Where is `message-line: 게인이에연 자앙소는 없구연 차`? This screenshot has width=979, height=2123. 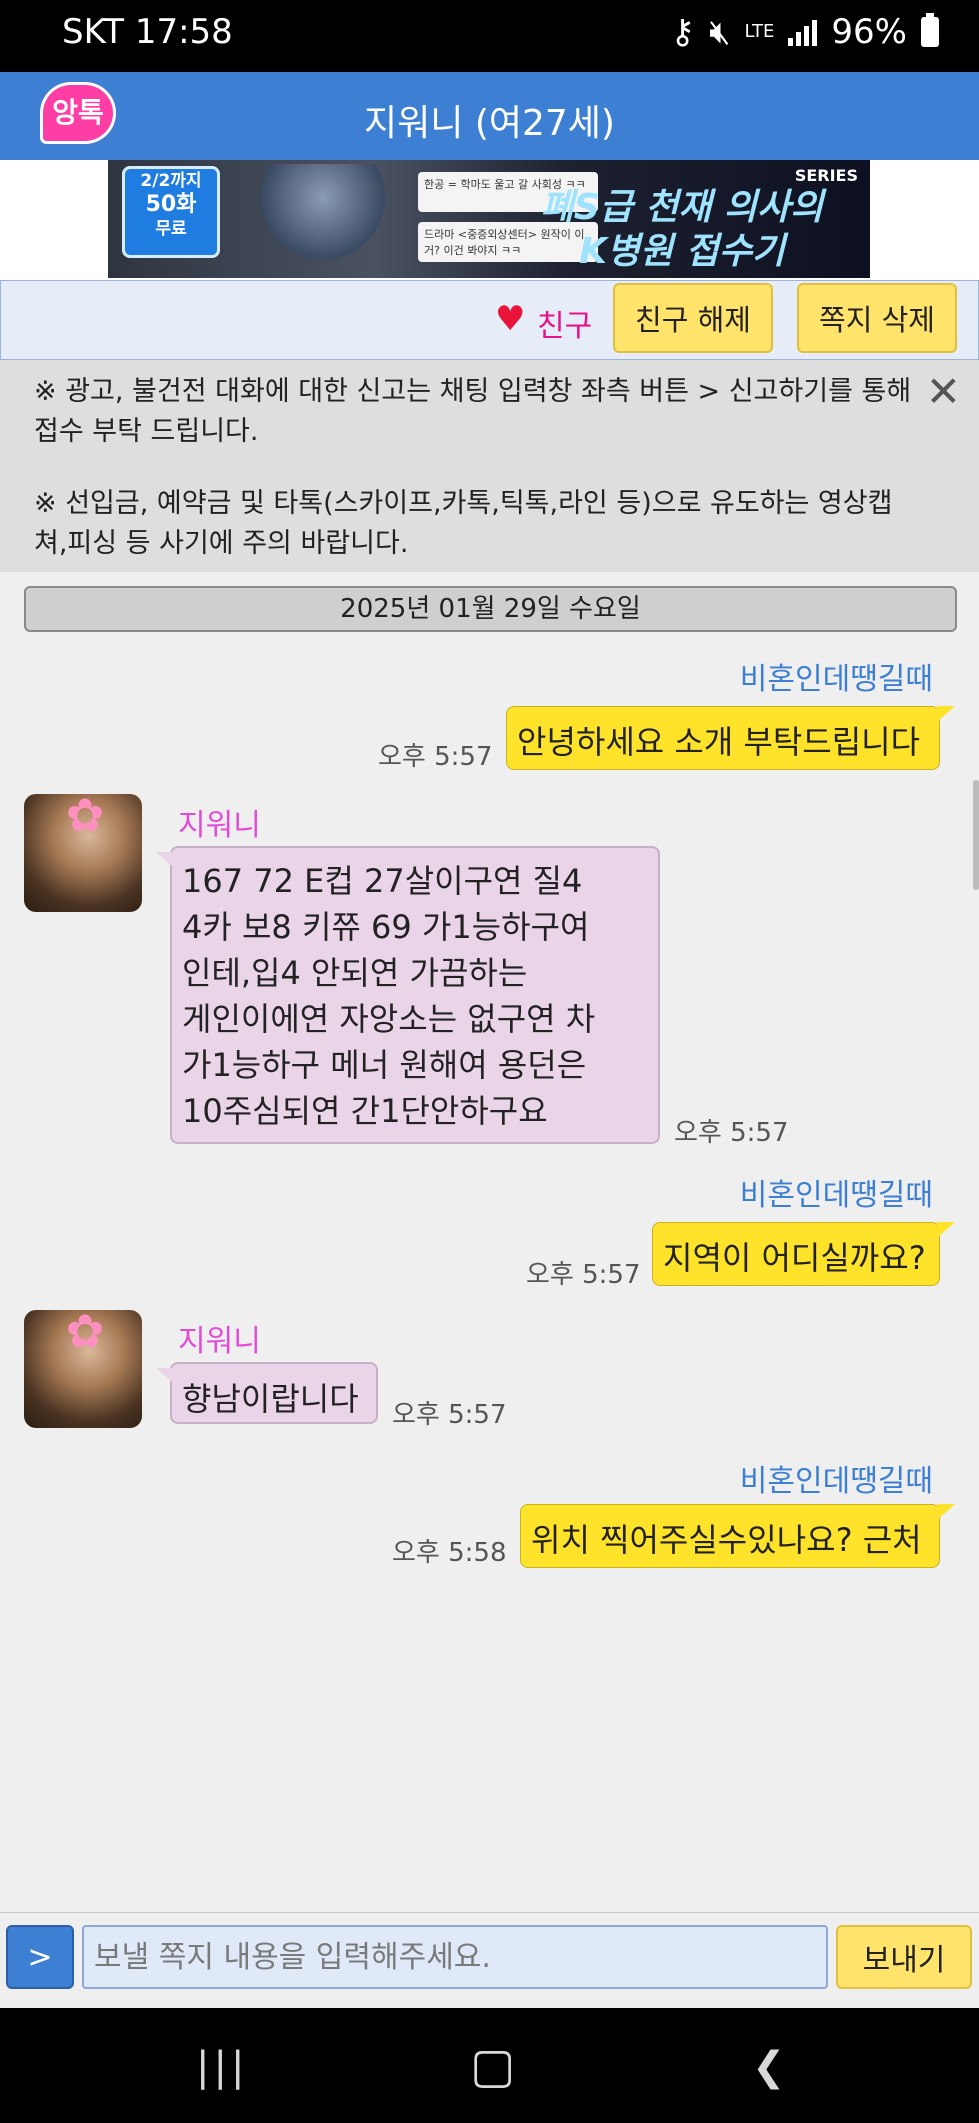 message-line: 게인이에연 자앙소는 없구연 차 is located at coordinates (389, 1019).